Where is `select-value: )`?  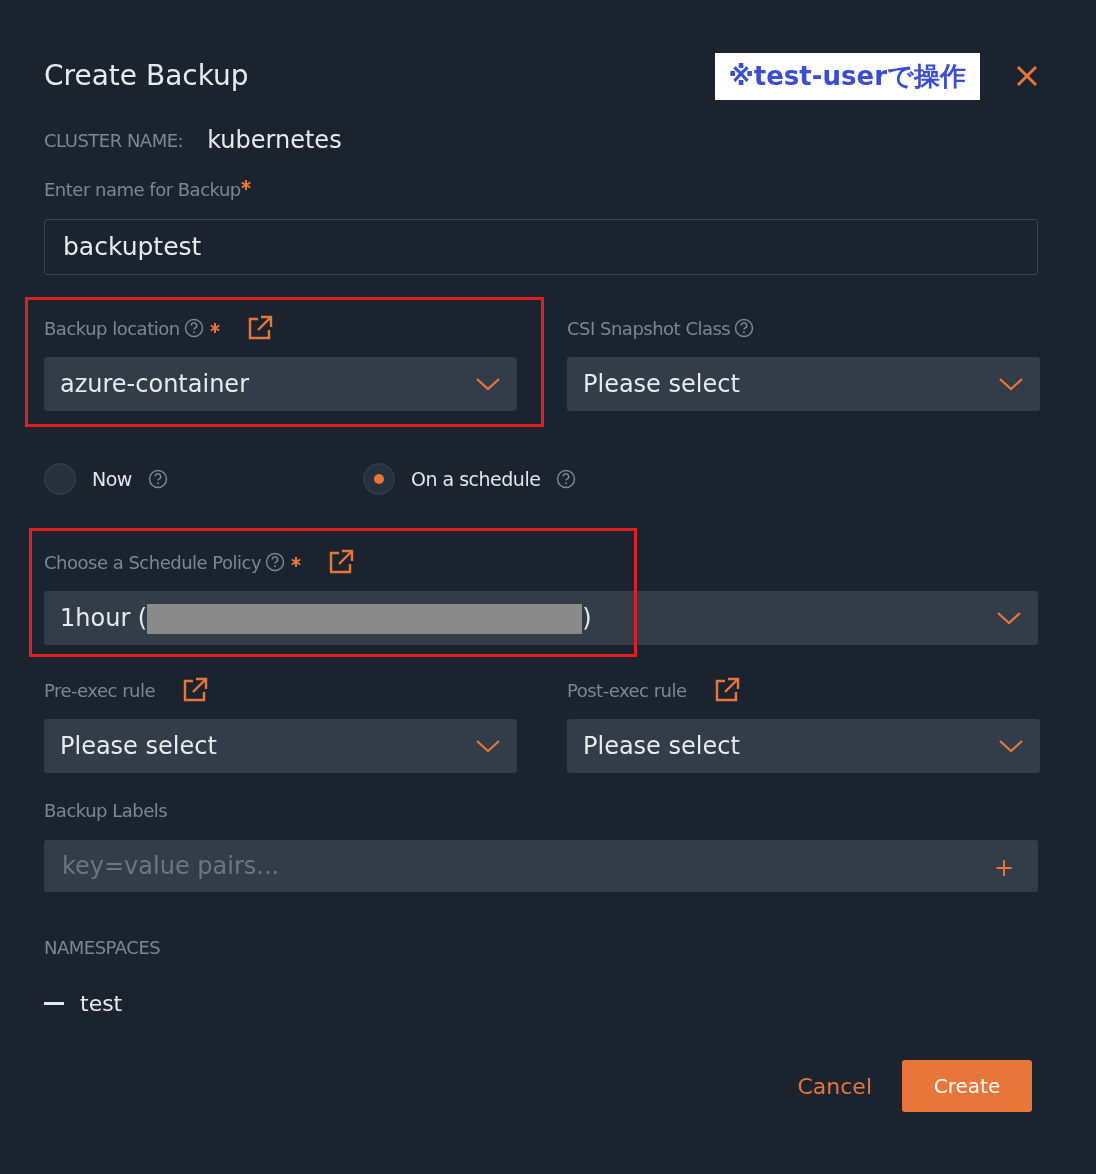 select-value: ) is located at coordinates (587, 618).